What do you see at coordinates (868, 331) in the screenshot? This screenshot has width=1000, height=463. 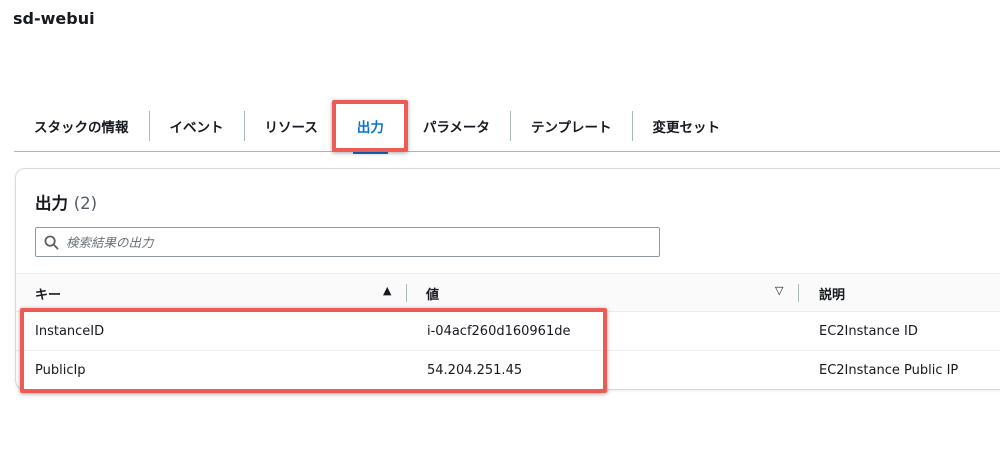 I see `row-description: EC2Instance ID` at bounding box center [868, 331].